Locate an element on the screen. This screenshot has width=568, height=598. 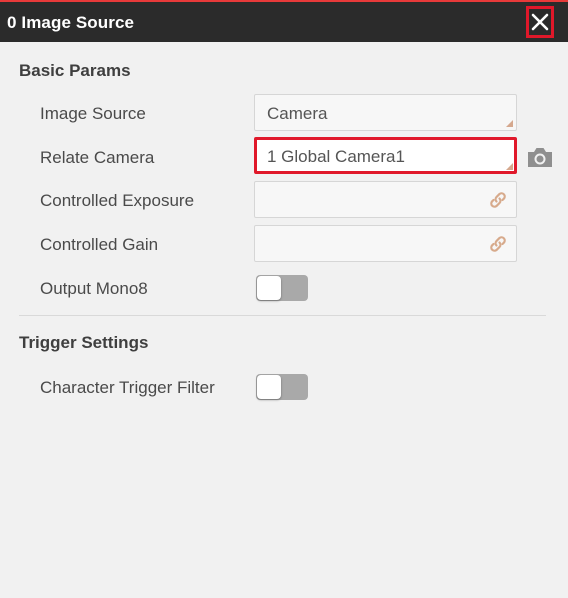
output-mono8-toggle is located at coordinates (282, 288).